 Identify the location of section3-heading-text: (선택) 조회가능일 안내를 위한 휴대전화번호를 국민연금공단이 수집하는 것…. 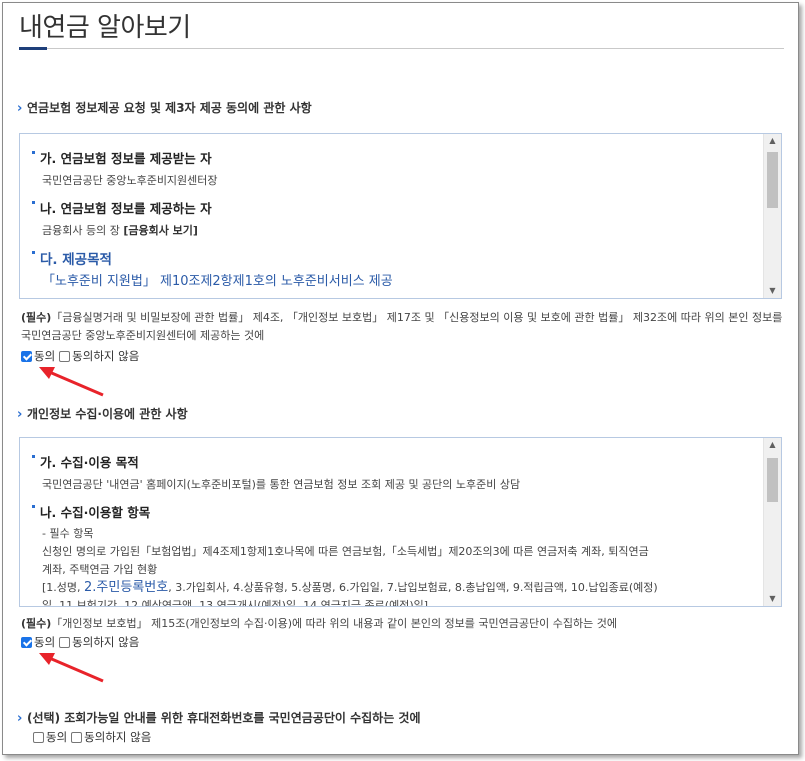
(224, 718).